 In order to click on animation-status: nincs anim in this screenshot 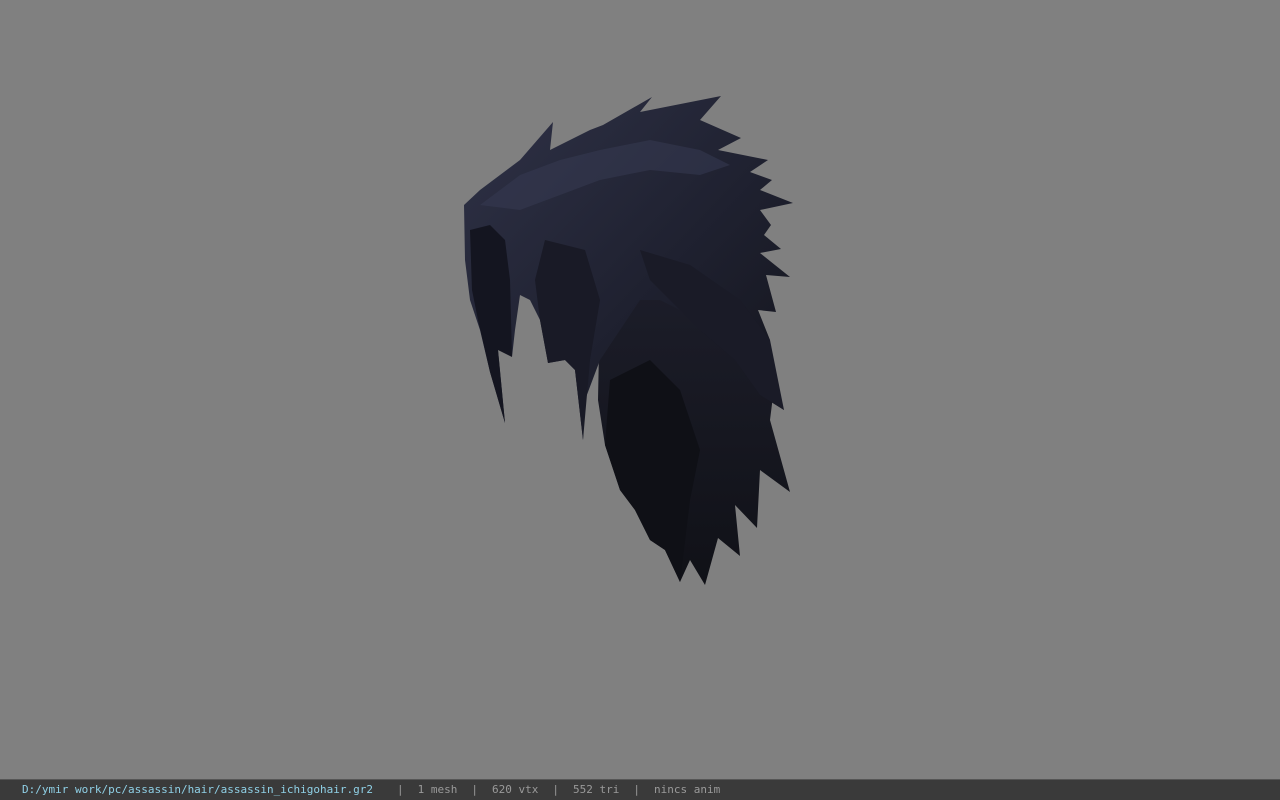, I will do `click(687, 789)`.